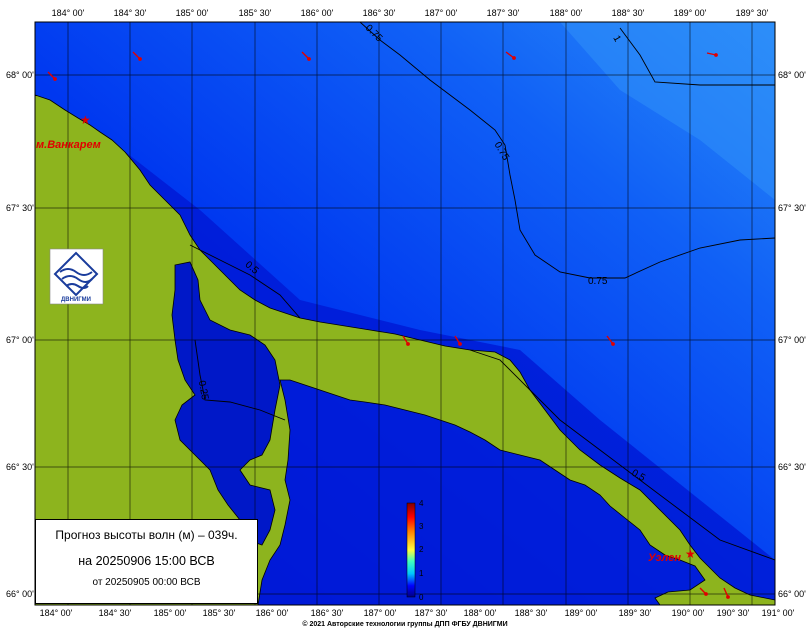 The width and height of the screenshot is (810, 633). What do you see at coordinates (421, 573) in the screenshot?
I see `colorbar-tick: 1` at bounding box center [421, 573].